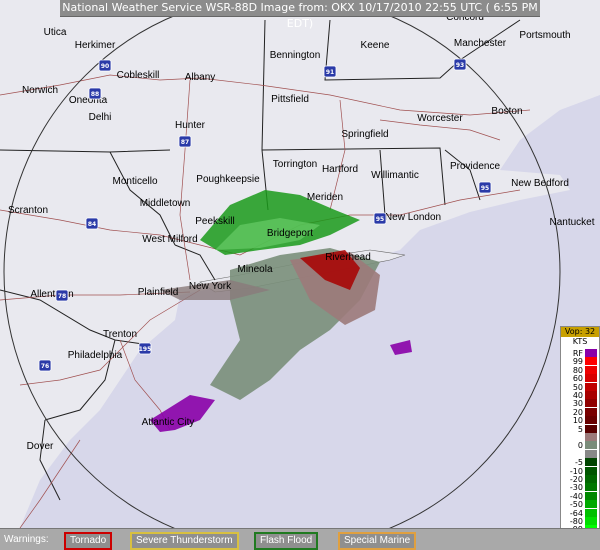  Describe the element at coordinates (540, 183) in the screenshot. I see `city-label: New Bedford` at that location.